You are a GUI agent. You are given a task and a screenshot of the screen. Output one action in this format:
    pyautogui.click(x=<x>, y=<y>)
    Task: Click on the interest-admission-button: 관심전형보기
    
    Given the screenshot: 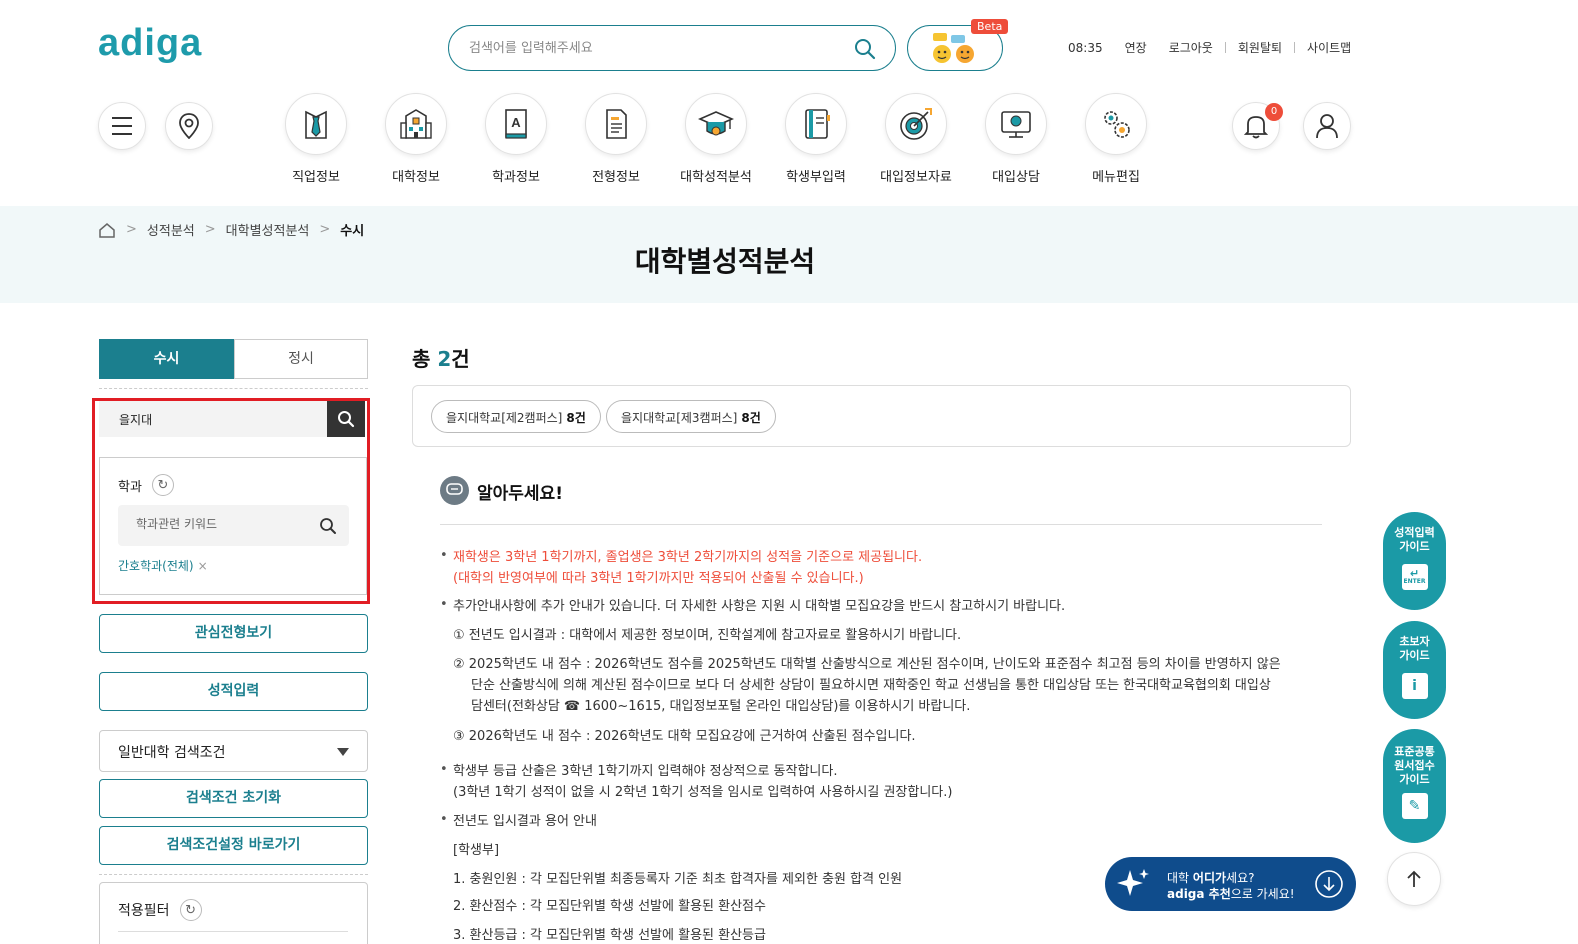 What is the action you would take?
    pyautogui.click(x=233, y=633)
    